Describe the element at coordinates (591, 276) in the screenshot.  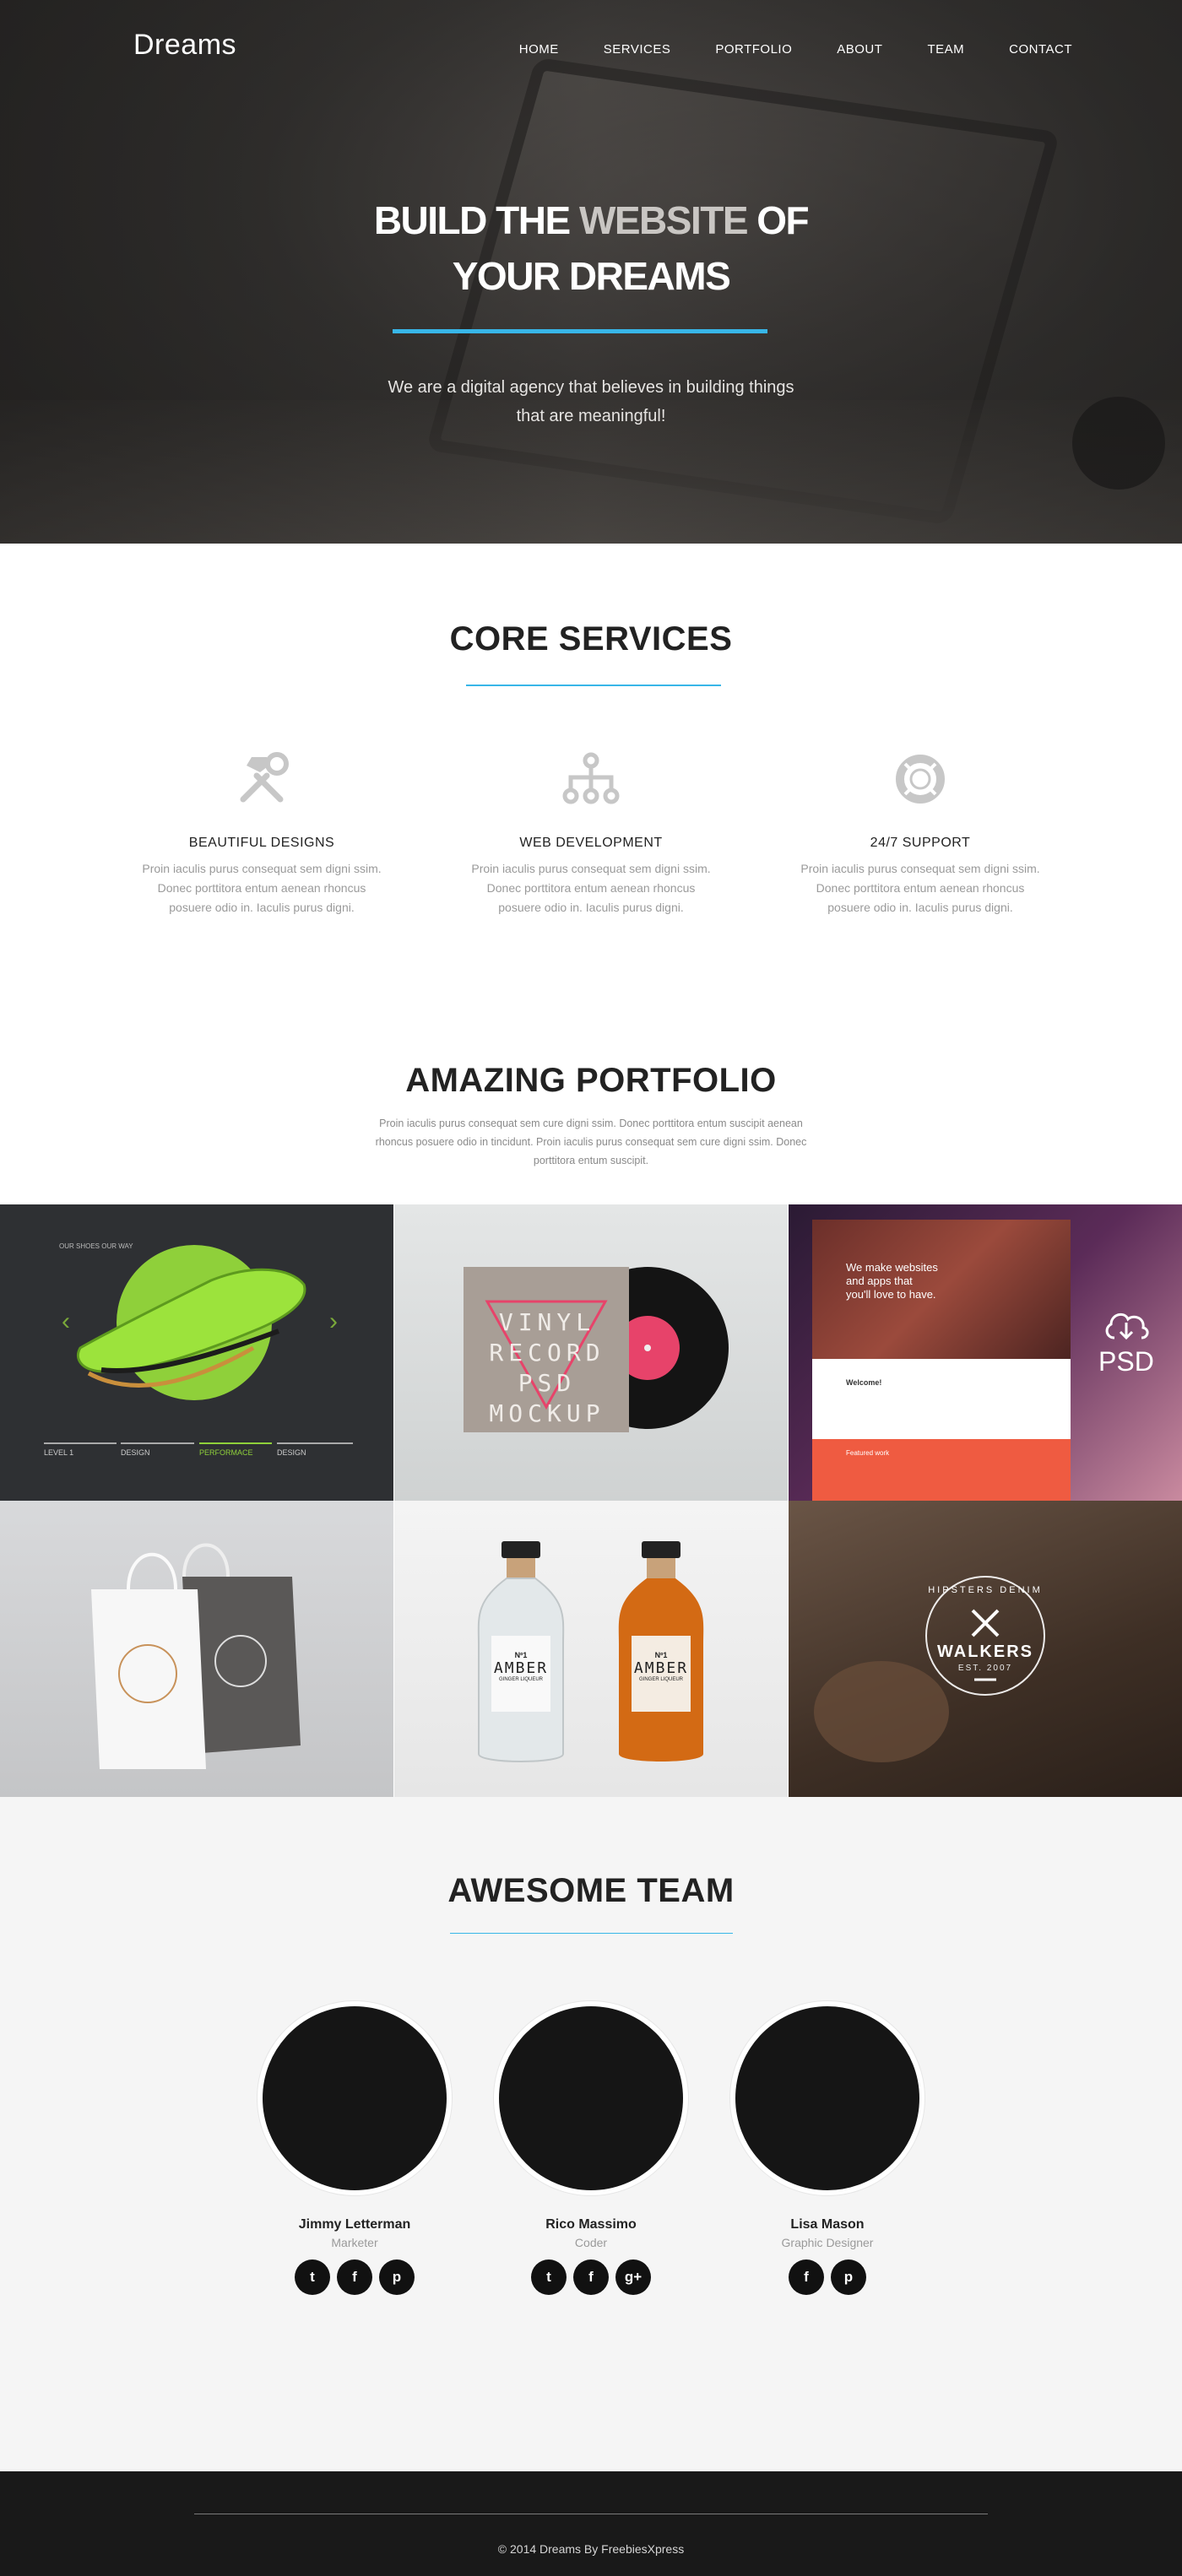
I see `hero-title-line2: YOUR DREAMS` at that location.